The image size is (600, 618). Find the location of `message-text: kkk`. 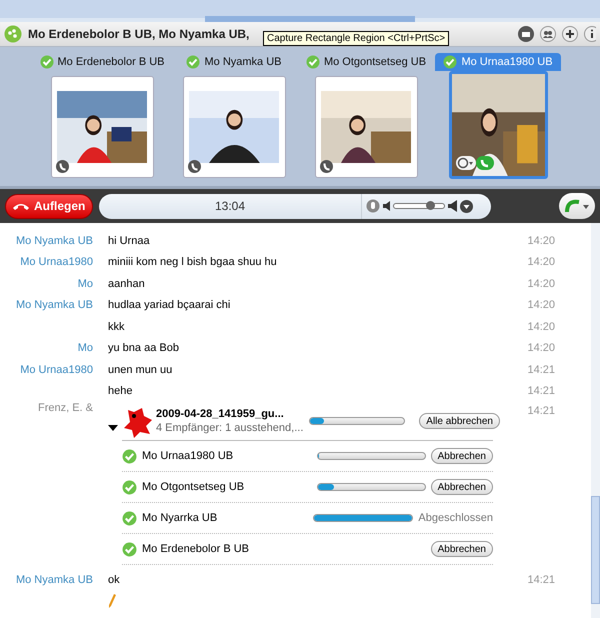

message-text: kkk is located at coordinates (117, 326).